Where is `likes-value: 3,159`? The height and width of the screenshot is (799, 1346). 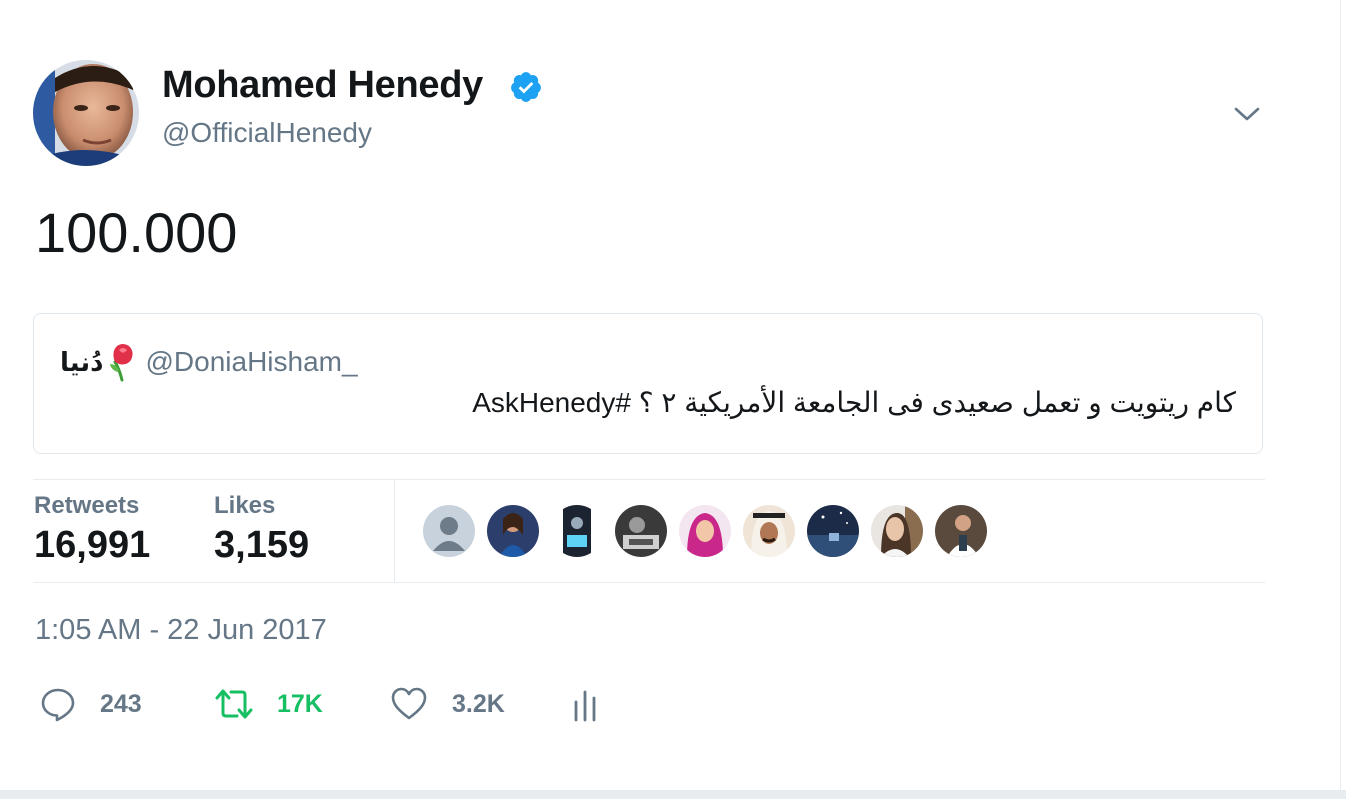 likes-value: 3,159 is located at coordinates (262, 545).